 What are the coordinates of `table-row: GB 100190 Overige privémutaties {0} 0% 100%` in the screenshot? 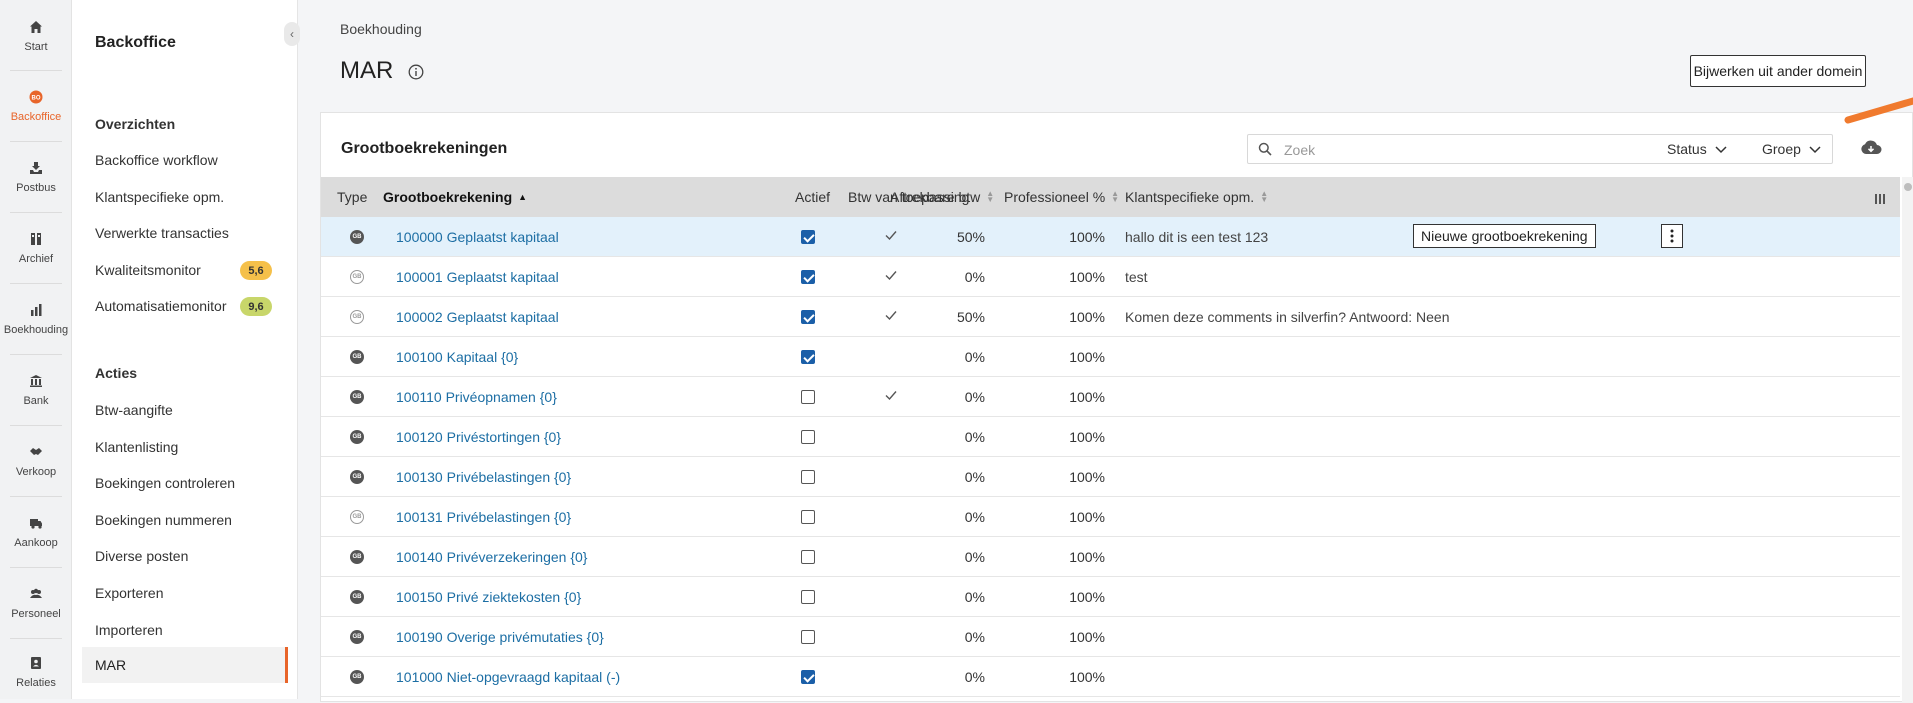 It's located at (1110, 637).